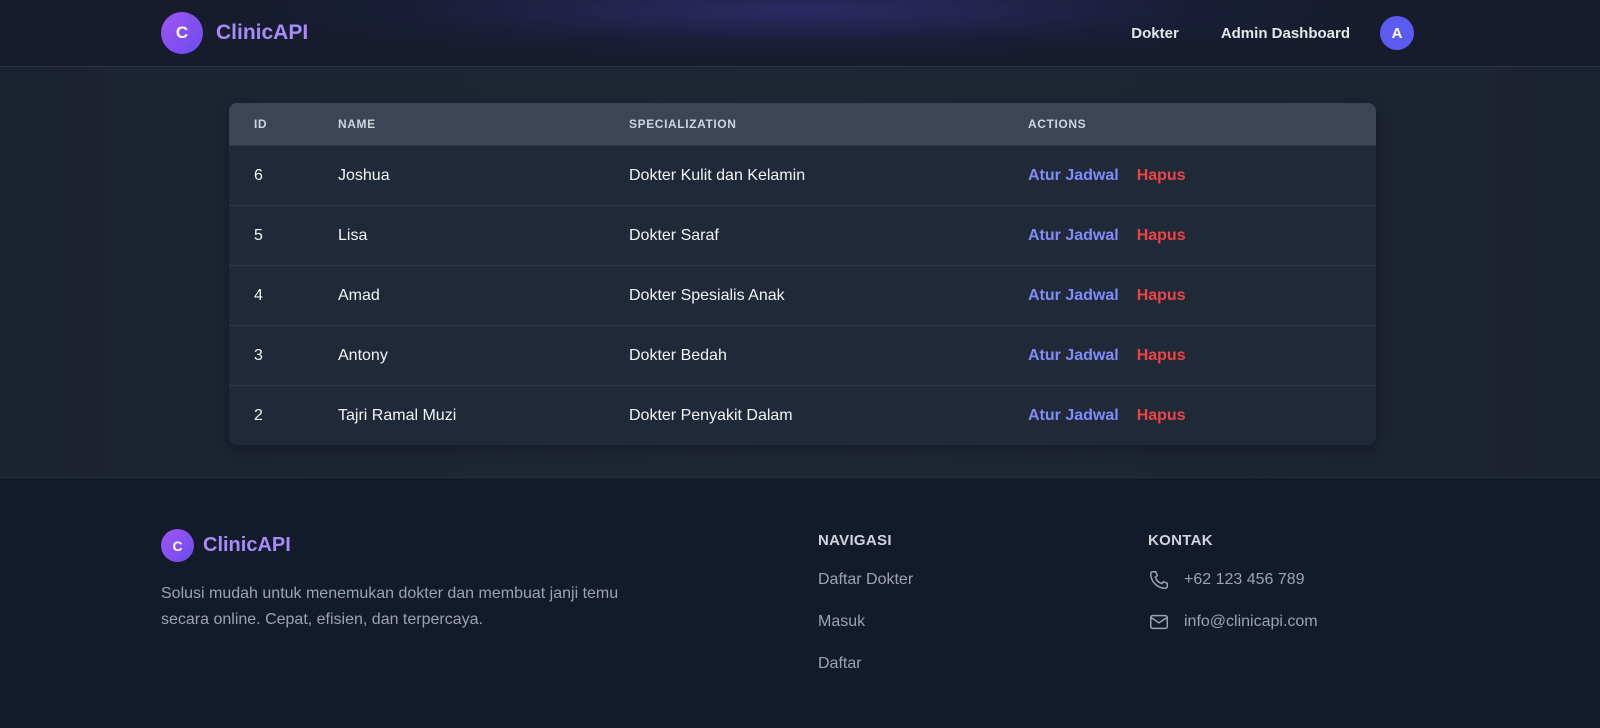 The image size is (1600, 728). What do you see at coordinates (678, 355) in the screenshot?
I see `cell-specialization: Dokter Bedah` at bounding box center [678, 355].